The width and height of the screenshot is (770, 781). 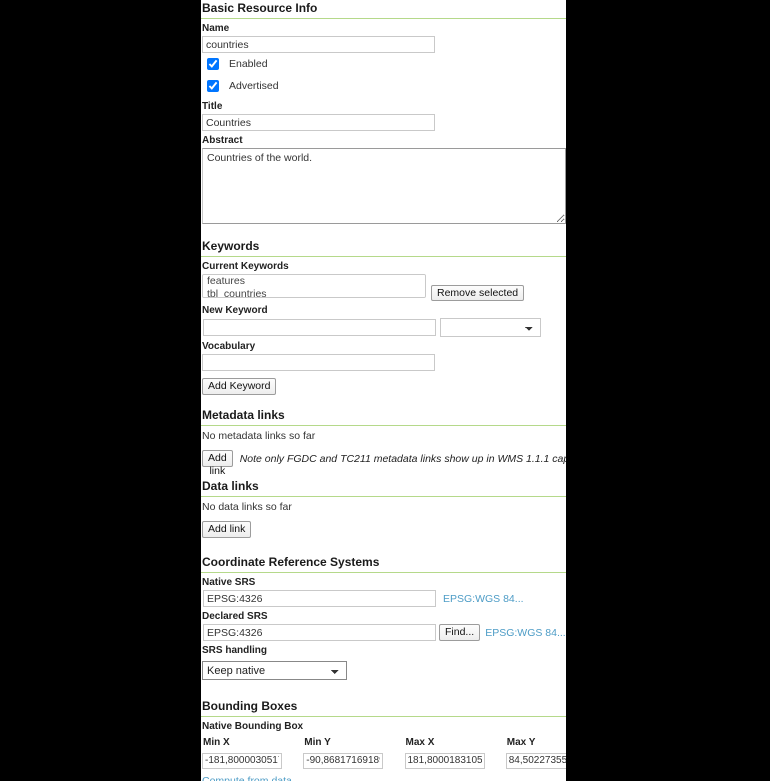 What do you see at coordinates (383, 707) in the screenshot?
I see `section-heading-bounding-boxes: Bounding Boxes` at bounding box center [383, 707].